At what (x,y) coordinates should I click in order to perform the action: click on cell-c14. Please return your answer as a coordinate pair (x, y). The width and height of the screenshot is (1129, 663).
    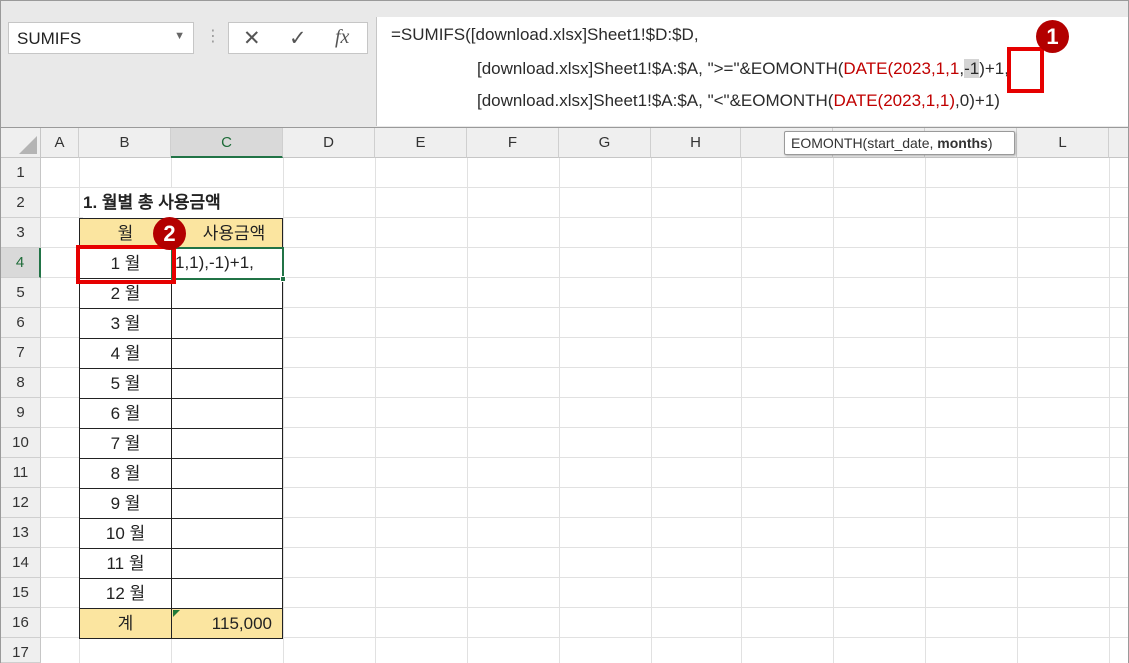
    Looking at the image, I should click on (227, 563).